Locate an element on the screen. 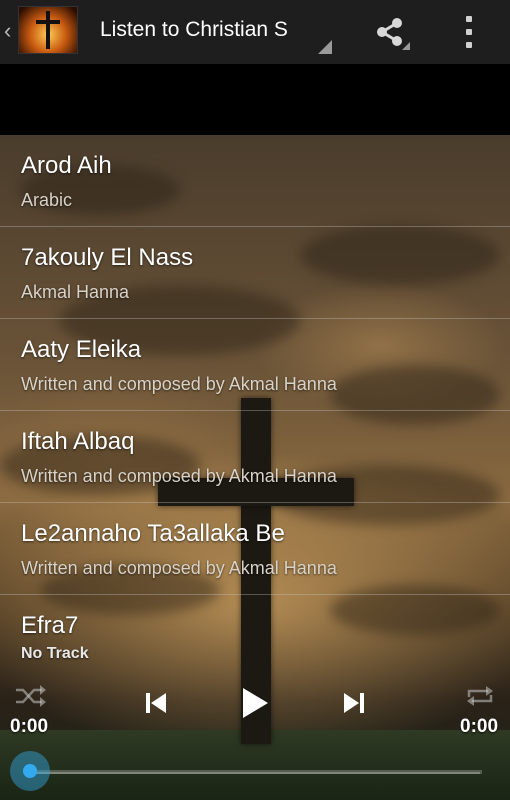  overflow-menu-button is located at coordinates (469, 32).